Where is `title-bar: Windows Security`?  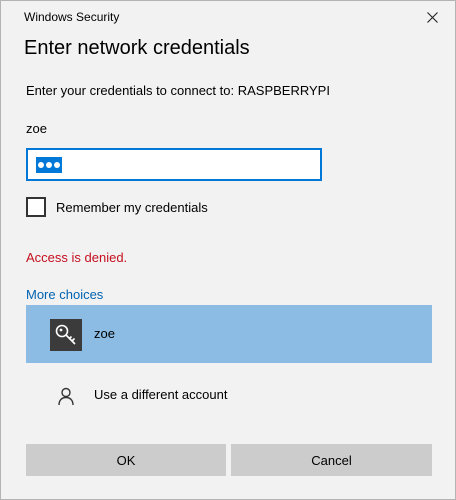
title-bar: Windows Security is located at coordinates (228, 17).